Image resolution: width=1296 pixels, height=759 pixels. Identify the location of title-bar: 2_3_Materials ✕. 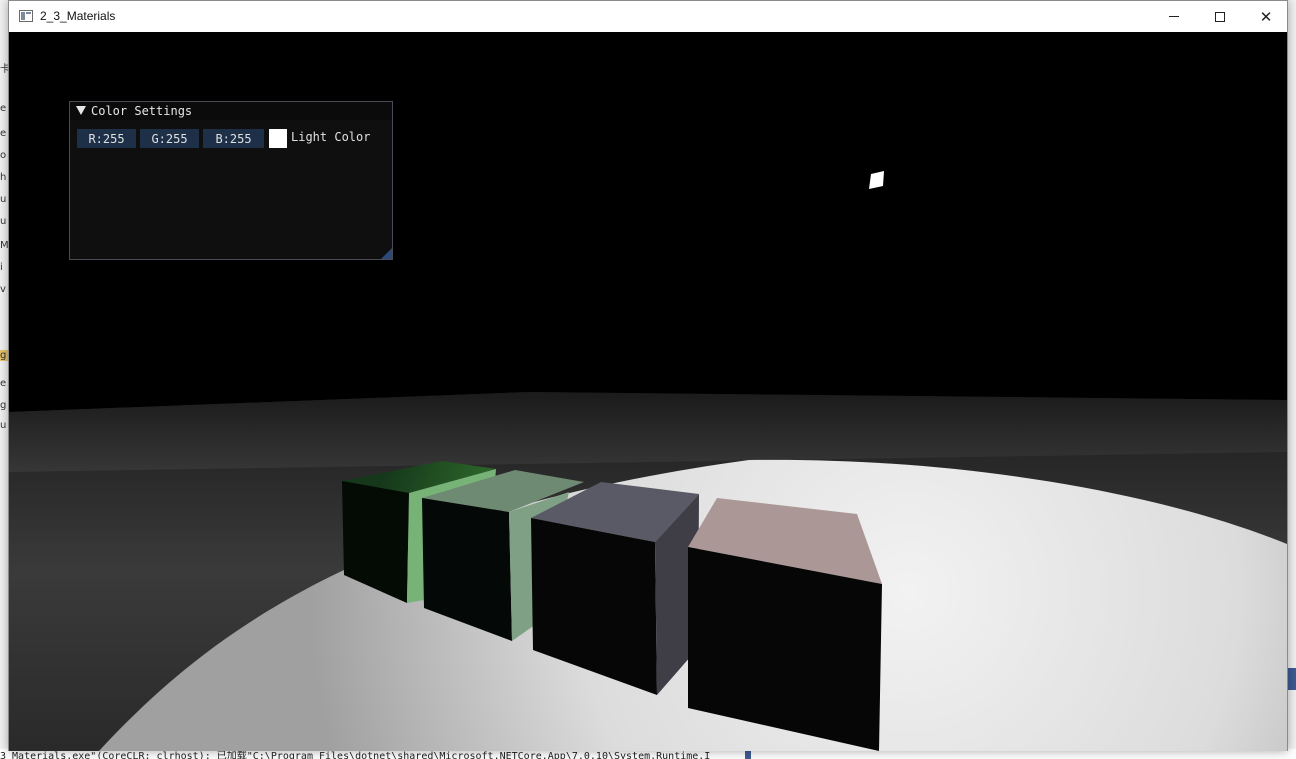
(648, 16).